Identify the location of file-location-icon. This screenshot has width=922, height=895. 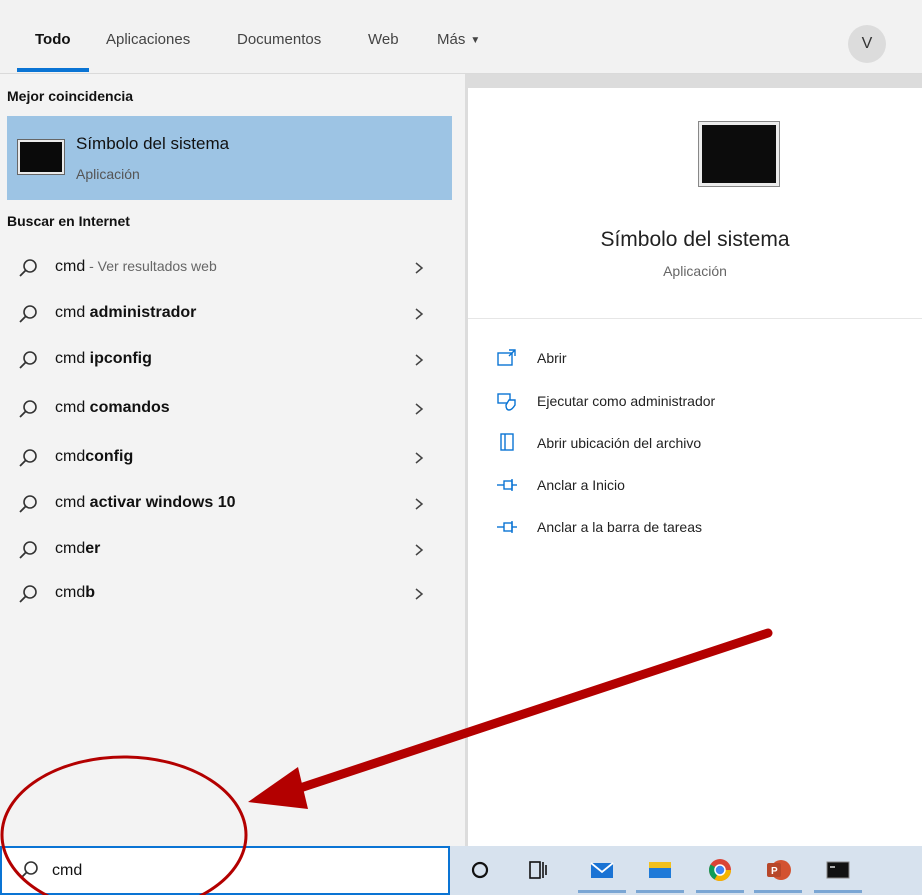
(507, 442).